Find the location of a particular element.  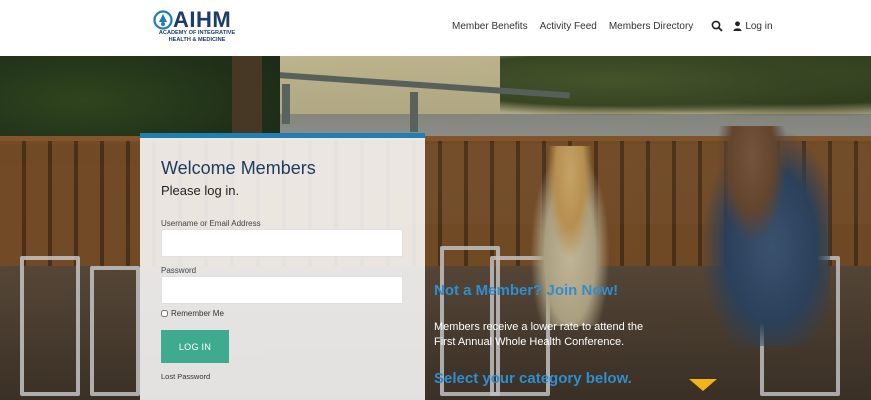

login-button: LOG IN is located at coordinates (195, 346).